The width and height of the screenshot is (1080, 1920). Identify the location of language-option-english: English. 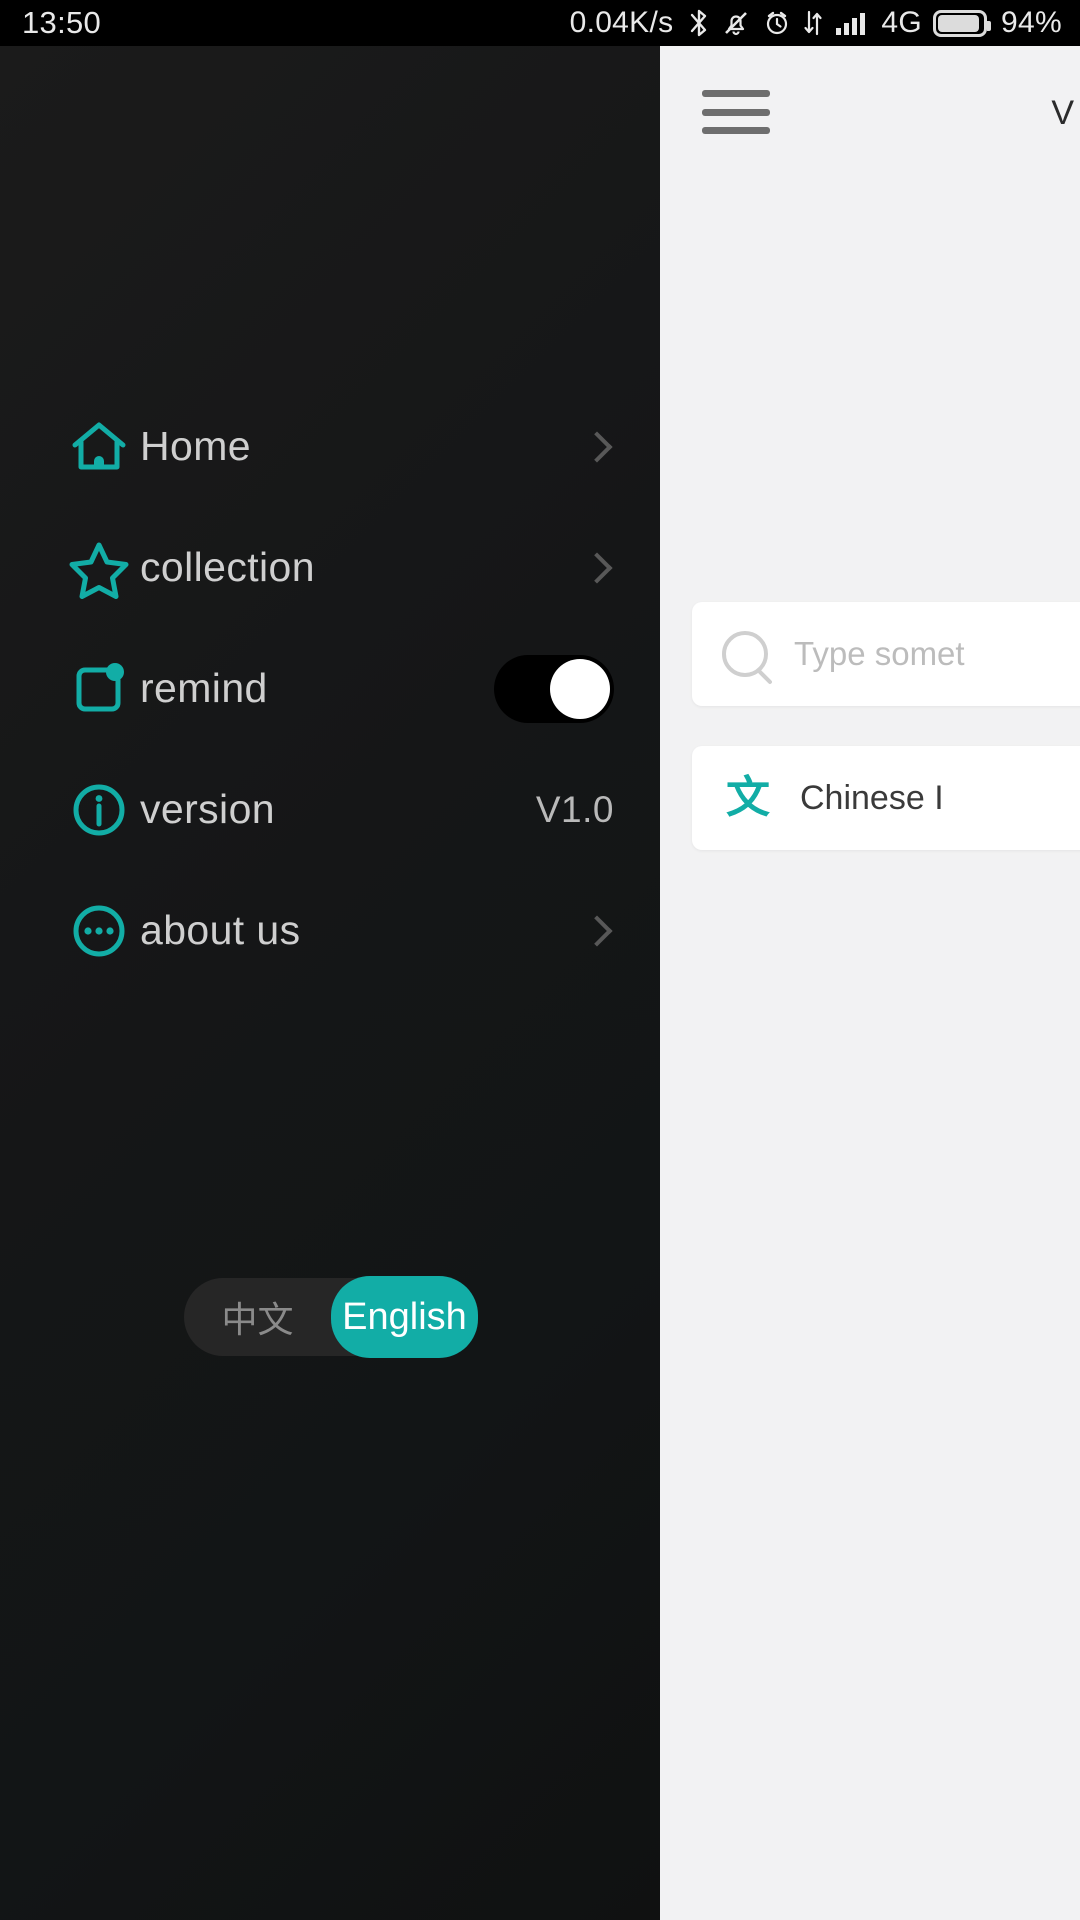
(404, 1317).